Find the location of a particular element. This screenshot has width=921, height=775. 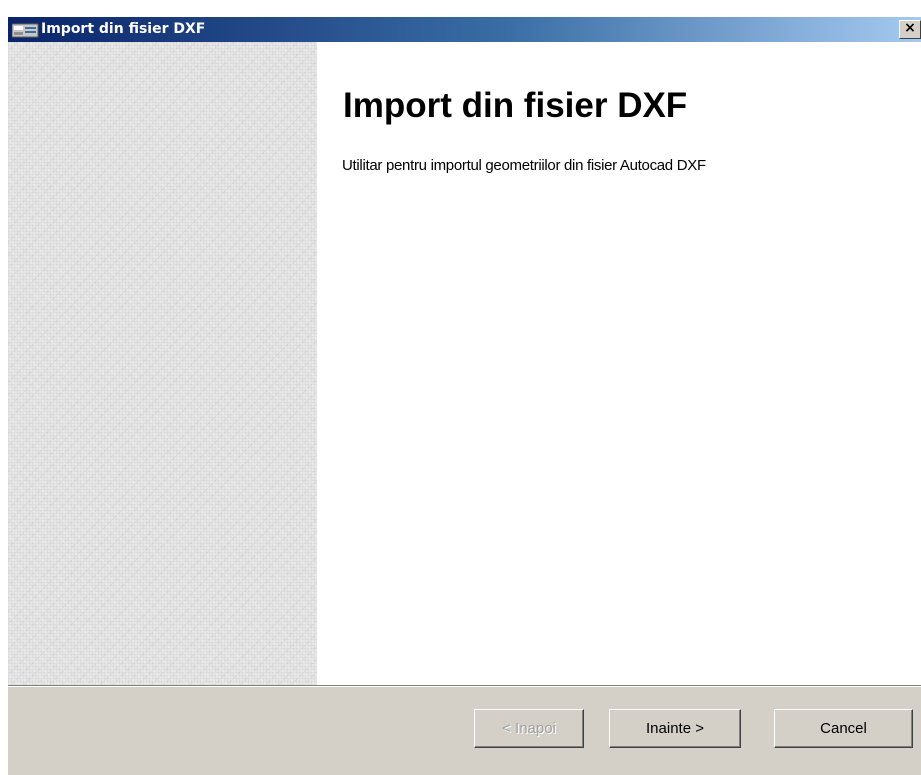

window-title: Import din fisier DXF is located at coordinates (123, 29).